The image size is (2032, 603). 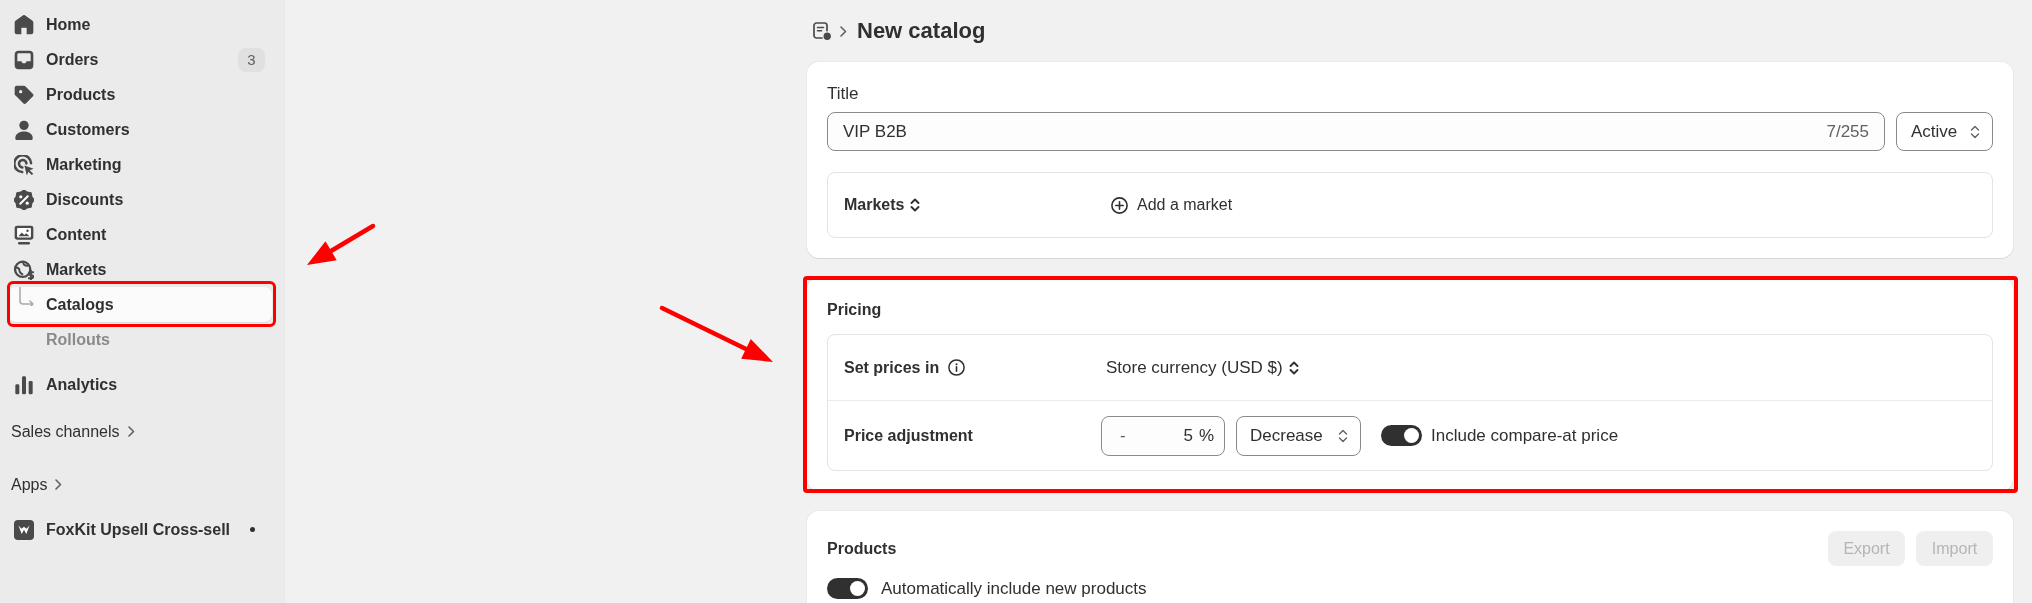 I want to click on nav-section-link: Apps, so click(x=33, y=484).